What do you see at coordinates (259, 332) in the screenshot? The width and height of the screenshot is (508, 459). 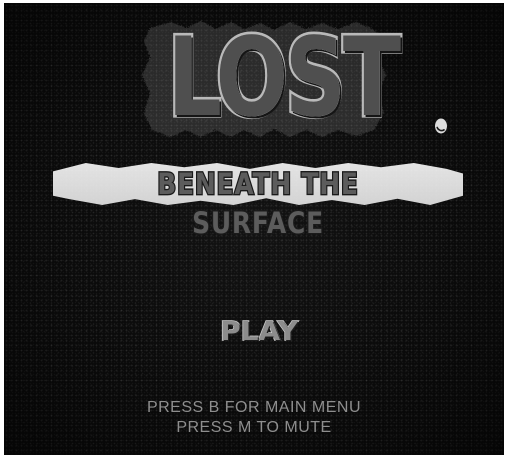 I see `play-button: PLAY` at bounding box center [259, 332].